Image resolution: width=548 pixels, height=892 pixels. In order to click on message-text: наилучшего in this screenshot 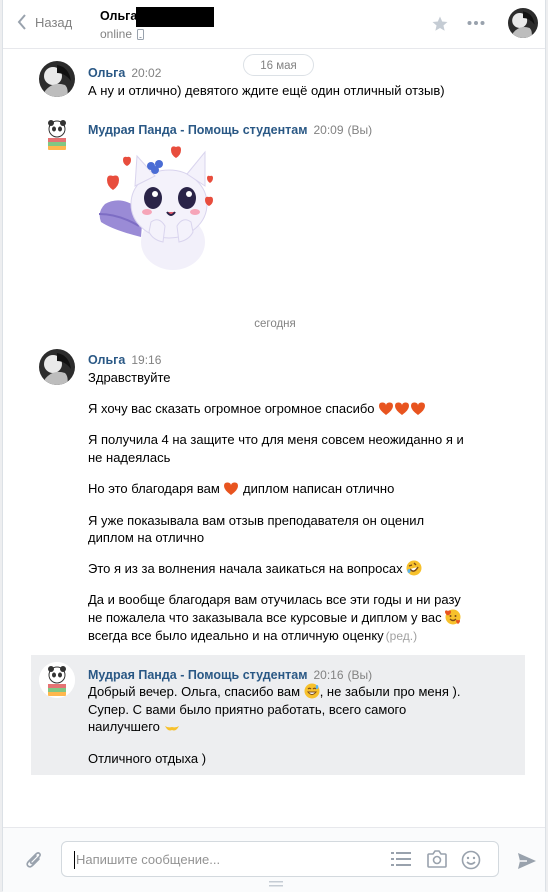, I will do `click(134, 726)`.